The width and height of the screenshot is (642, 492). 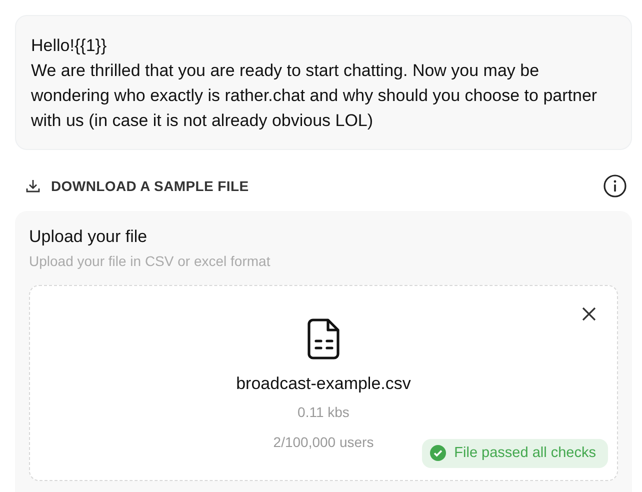 I want to click on upload-title: Upload your file, so click(x=88, y=237).